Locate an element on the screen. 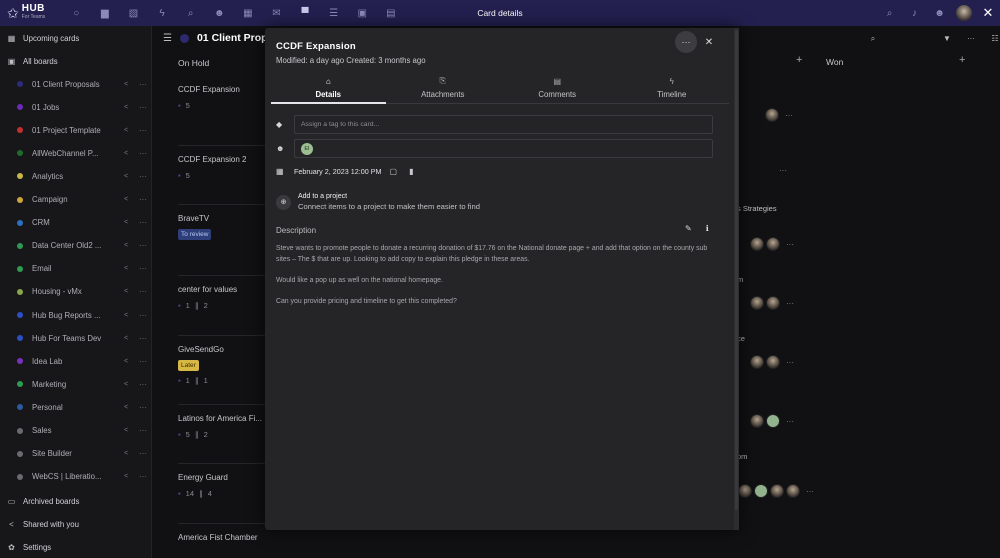  close-icon: ✕ is located at coordinates (988, 13).